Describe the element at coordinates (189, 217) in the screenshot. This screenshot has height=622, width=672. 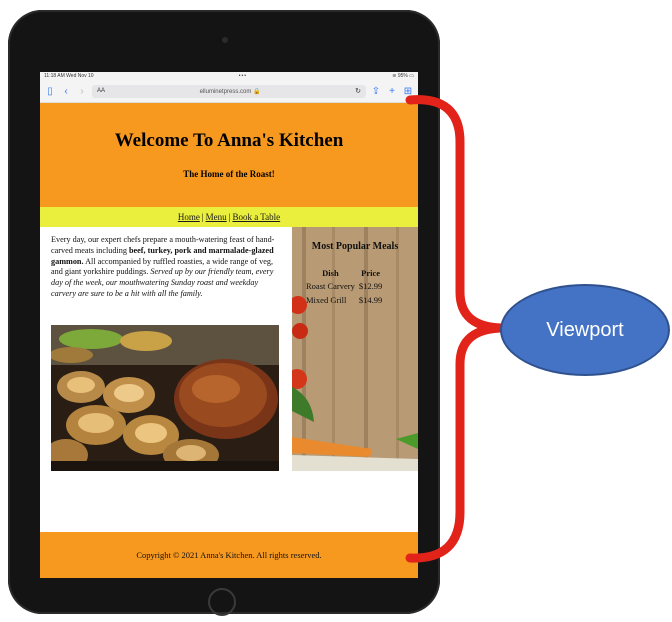
I see `nav-link-home: Home` at that location.